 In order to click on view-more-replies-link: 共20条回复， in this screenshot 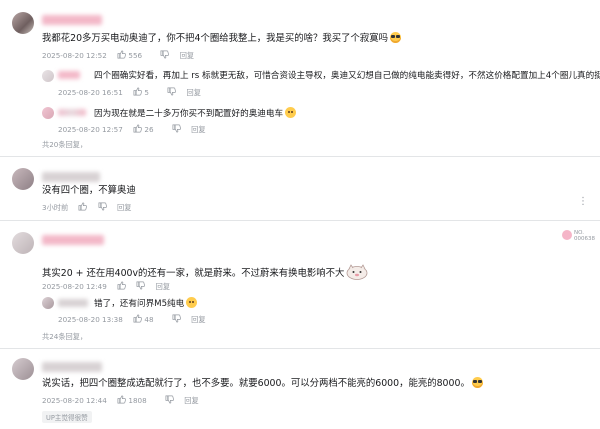, I will do `click(64, 145)`.